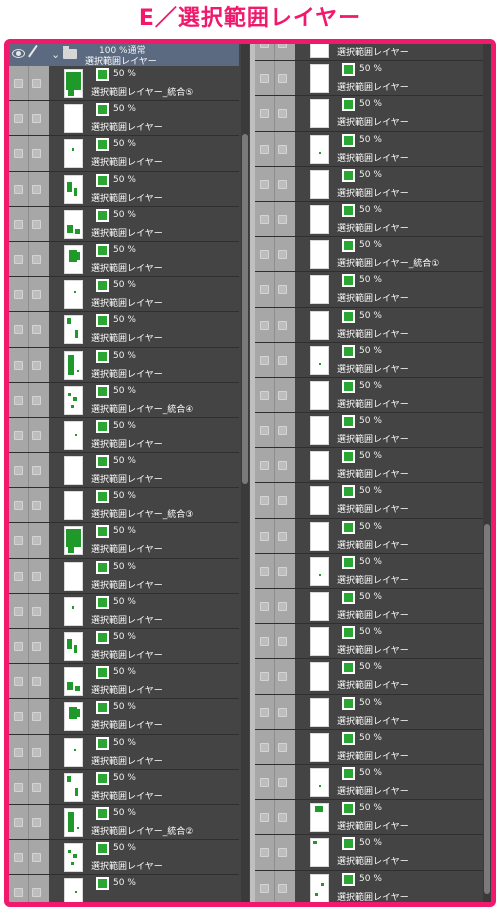 Image resolution: width=500 pixels, height=912 pixels. What do you see at coordinates (124, 400) in the screenshot?
I see `layer-row: 50 % 選択範囲レイヤー_統合④` at bounding box center [124, 400].